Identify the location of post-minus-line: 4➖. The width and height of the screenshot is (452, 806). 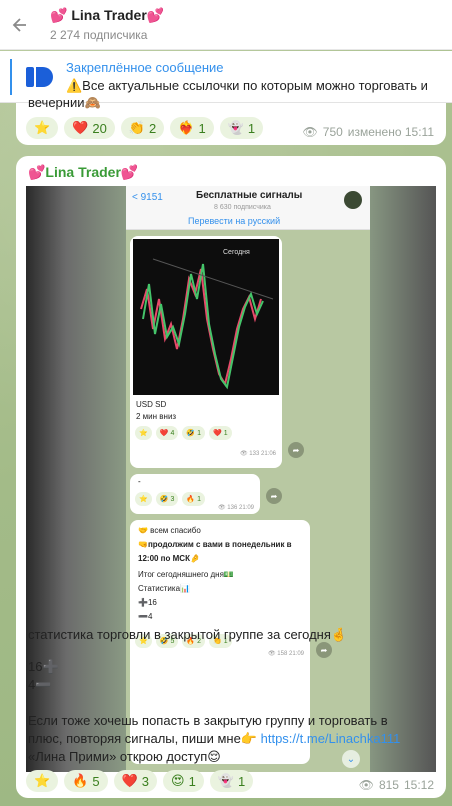
(40, 684).